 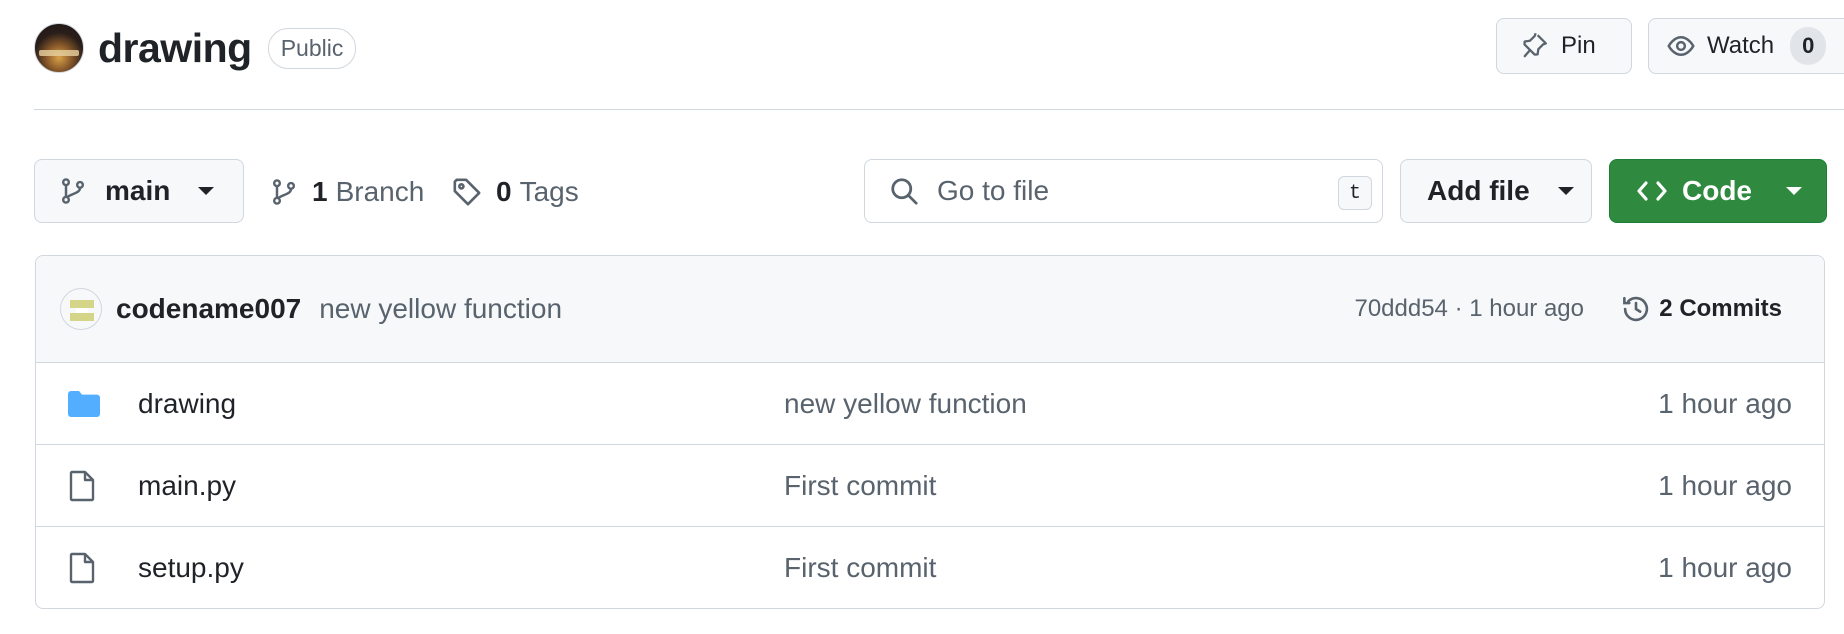 What do you see at coordinates (81, 309) in the screenshot?
I see `commit-author-avatar` at bounding box center [81, 309].